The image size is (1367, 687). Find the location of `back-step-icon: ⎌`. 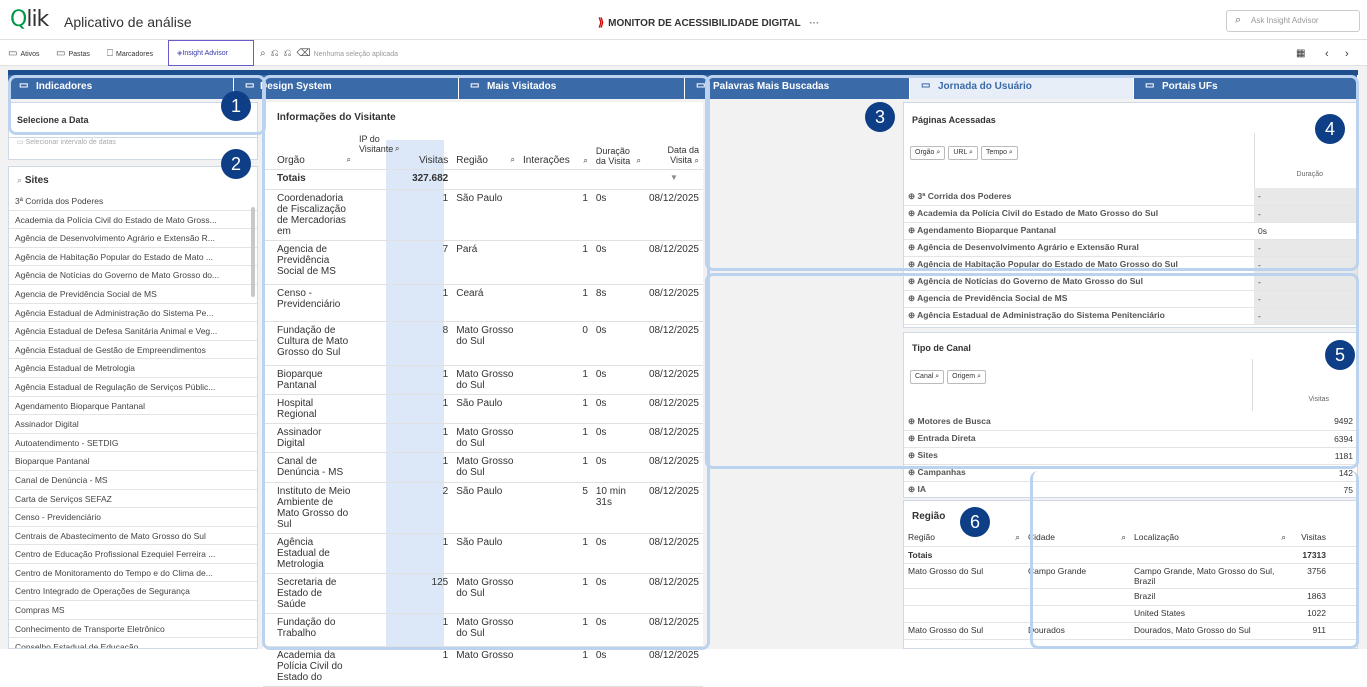

back-step-icon: ⎌ is located at coordinates (275, 53).